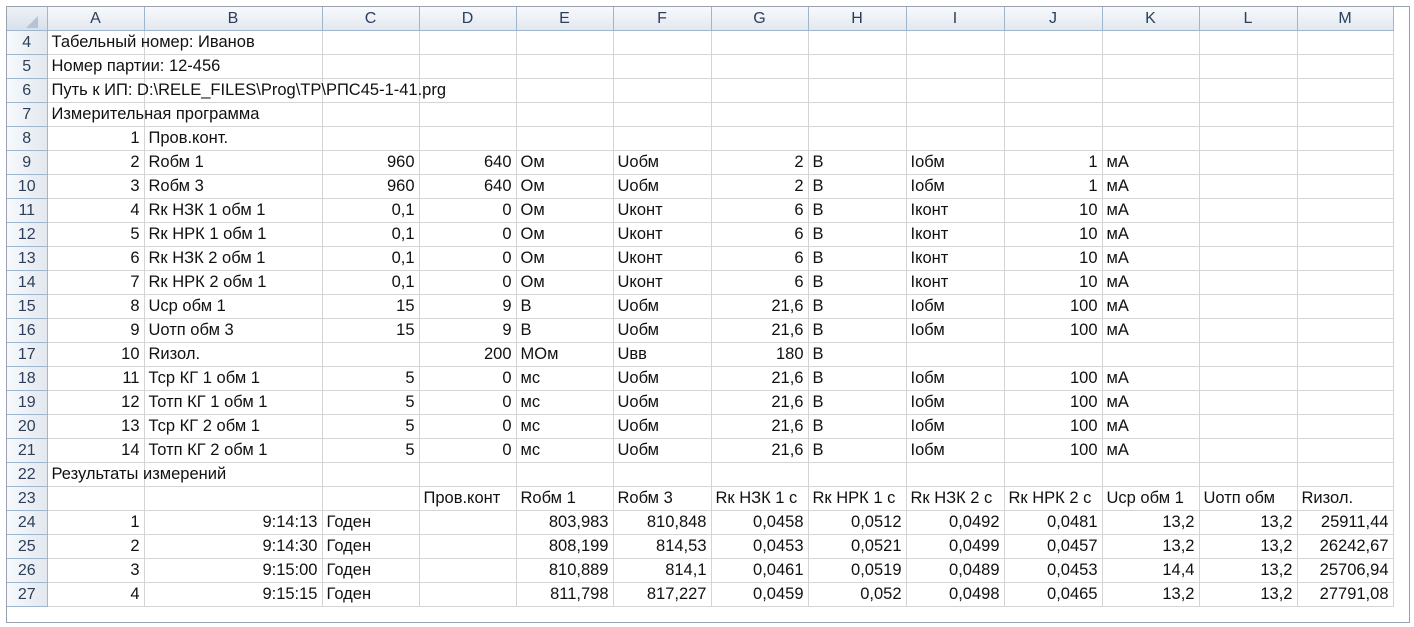 This screenshot has width=1414, height=627. What do you see at coordinates (857, 282) in the screenshot?
I see `cell-h14: В` at bounding box center [857, 282].